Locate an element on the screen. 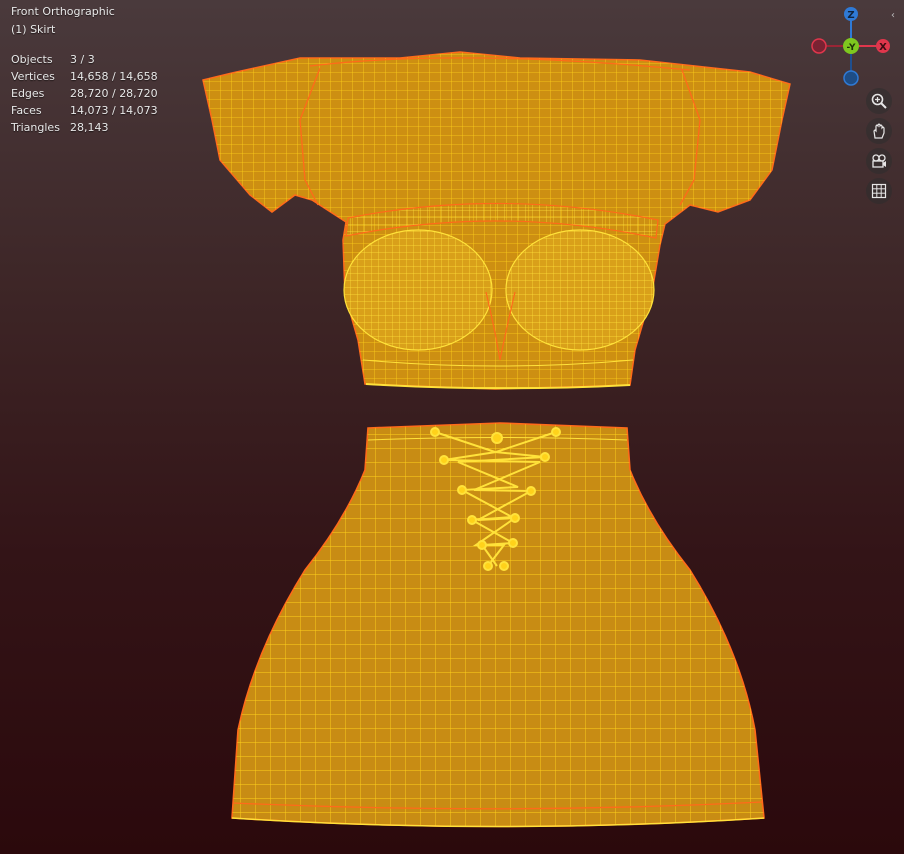 Image resolution: width=904 pixels, height=854 pixels. navigation-gizmo: Z X -Y is located at coordinates (851, 47).